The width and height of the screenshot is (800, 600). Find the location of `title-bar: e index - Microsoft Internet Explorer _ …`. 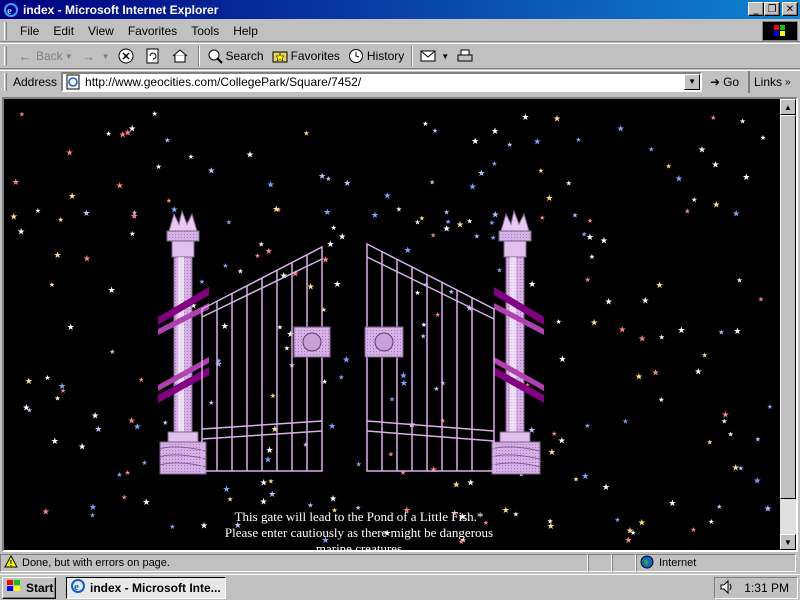

title-bar: e index - Microsoft Internet Explorer _ … is located at coordinates (400, 9).